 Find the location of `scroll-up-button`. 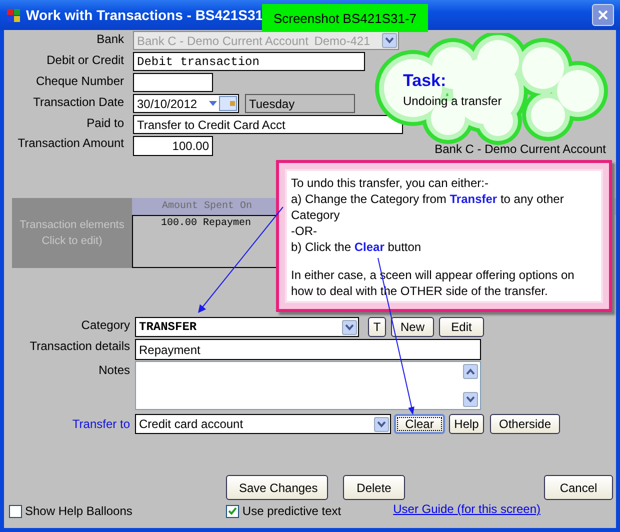

scroll-up-button is located at coordinates (470, 371).